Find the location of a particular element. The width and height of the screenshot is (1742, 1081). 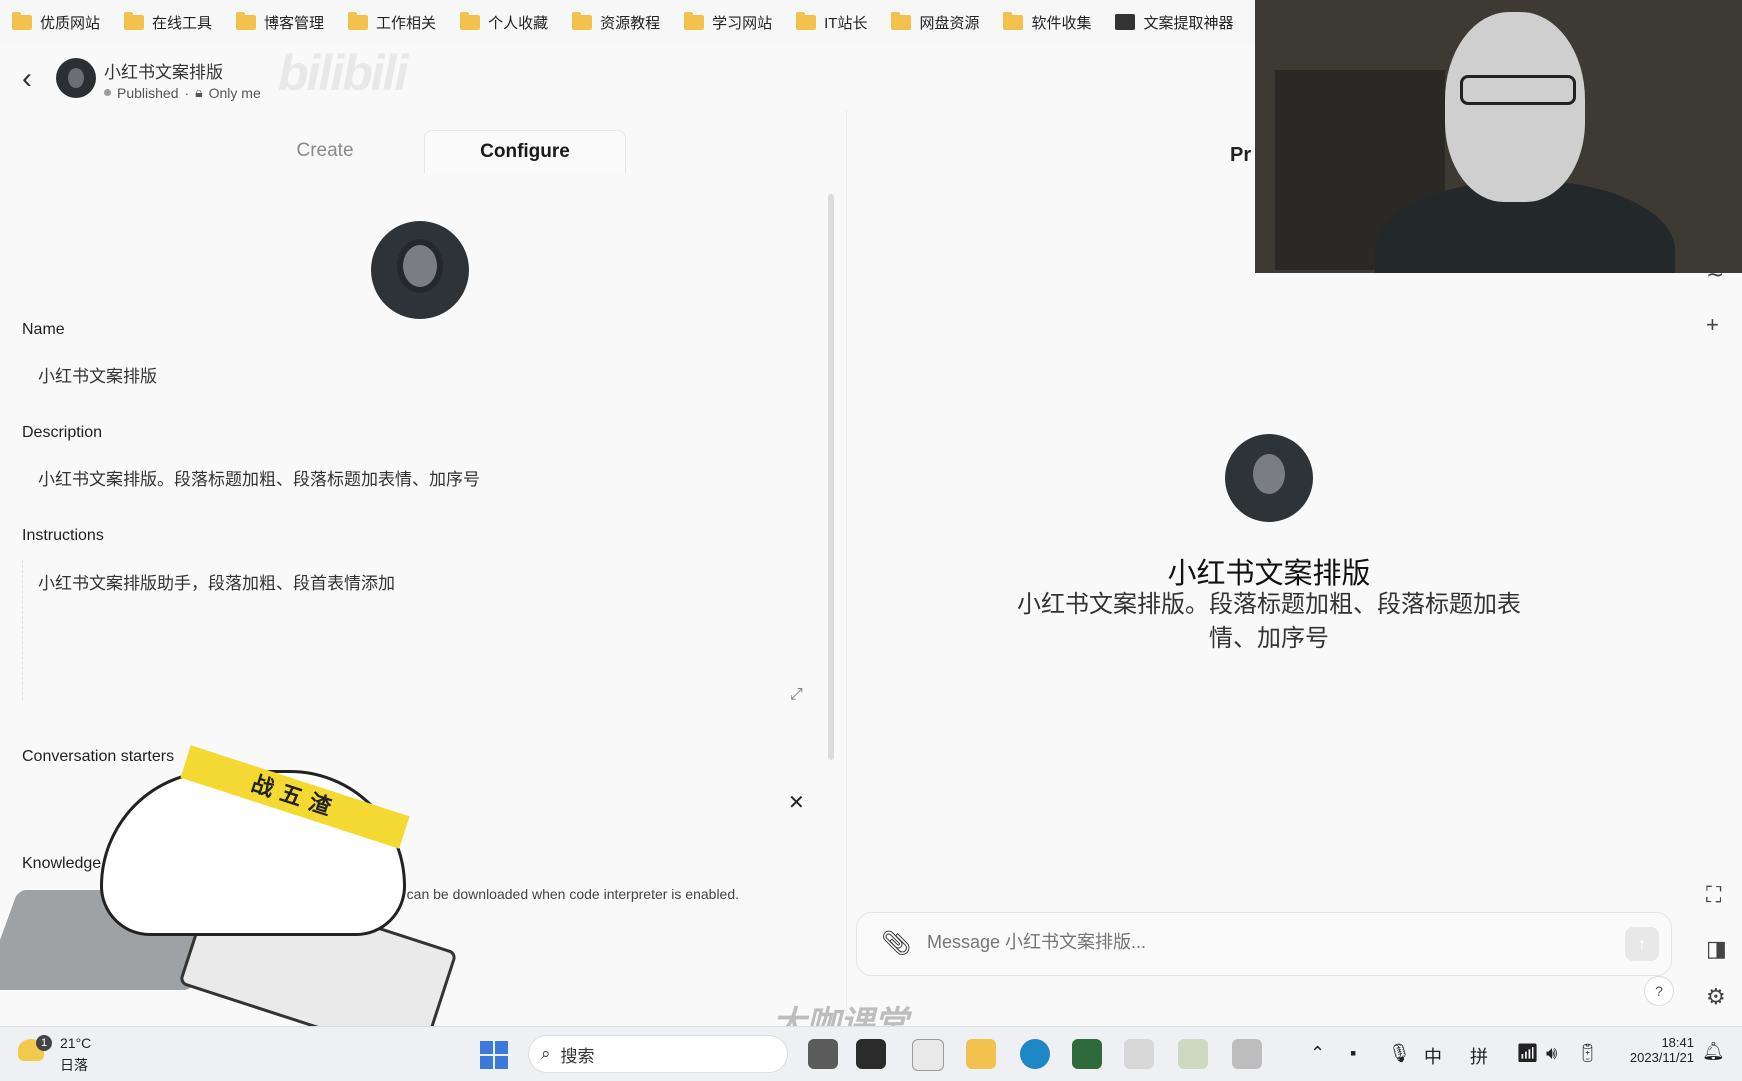

bookmark-label: 网盘资源 is located at coordinates (949, 23).